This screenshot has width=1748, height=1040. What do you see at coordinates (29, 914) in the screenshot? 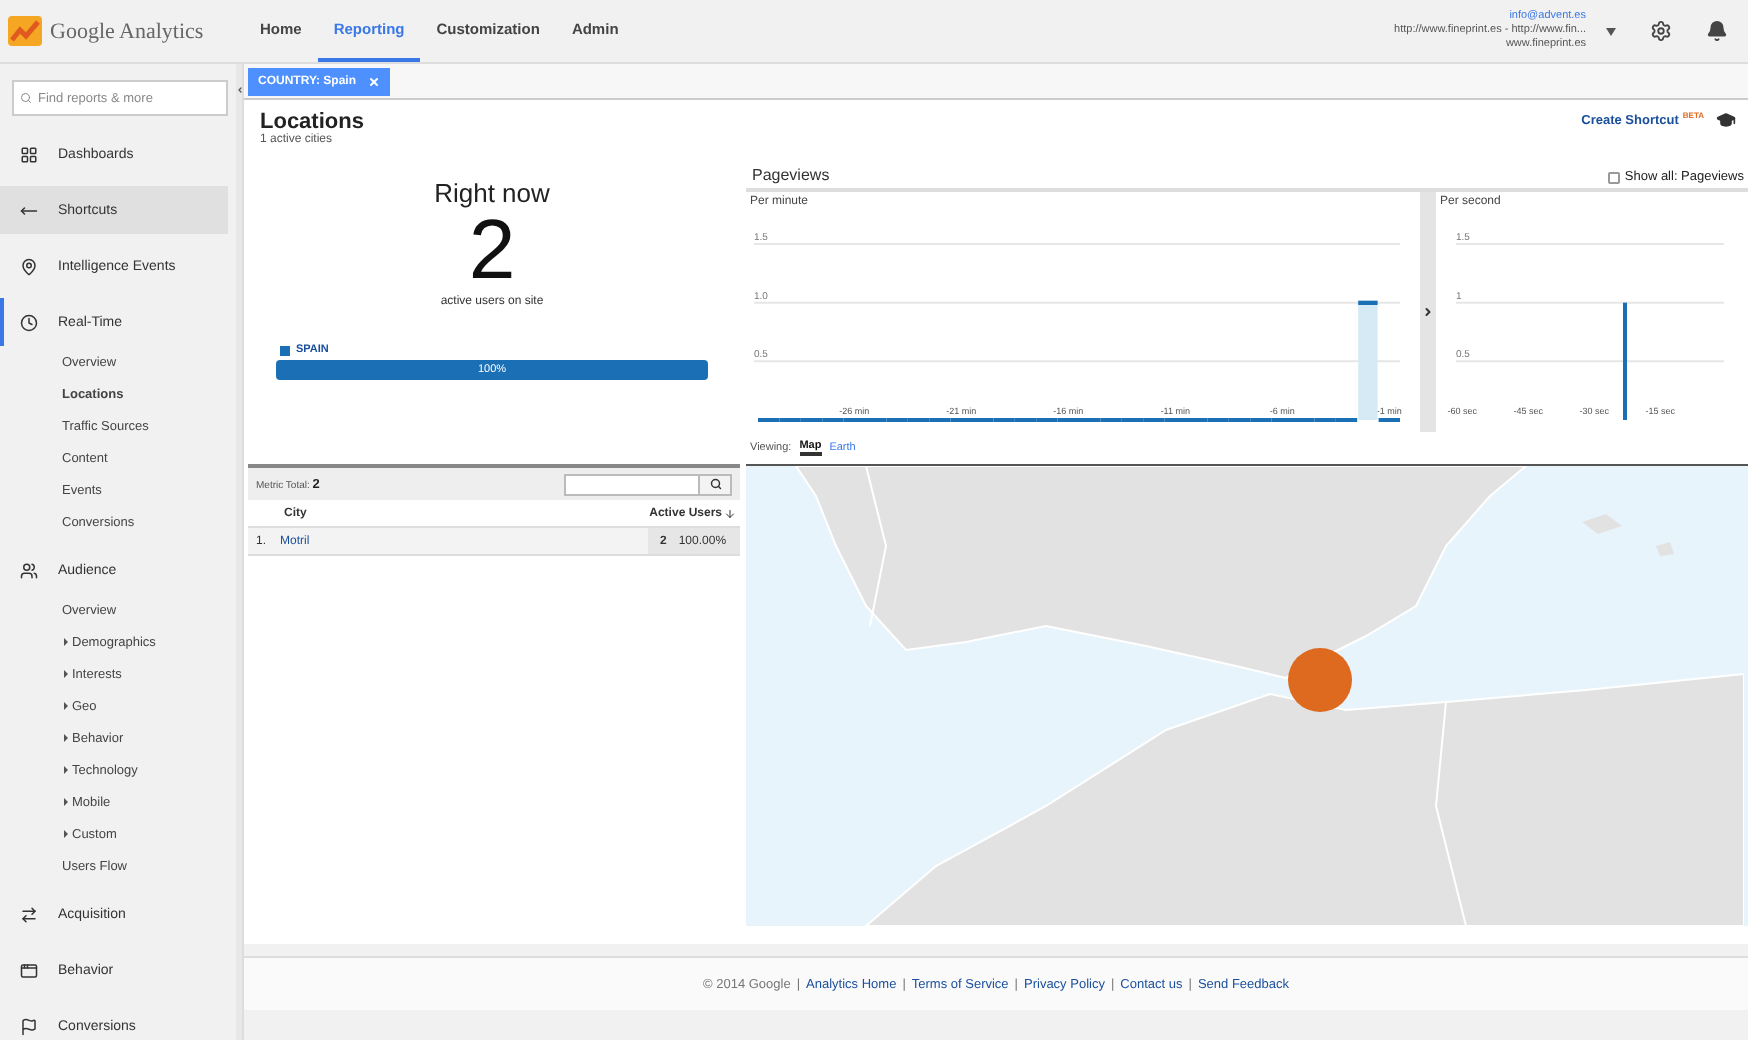
I see `arrows-icon` at bounding box center [29, 914].